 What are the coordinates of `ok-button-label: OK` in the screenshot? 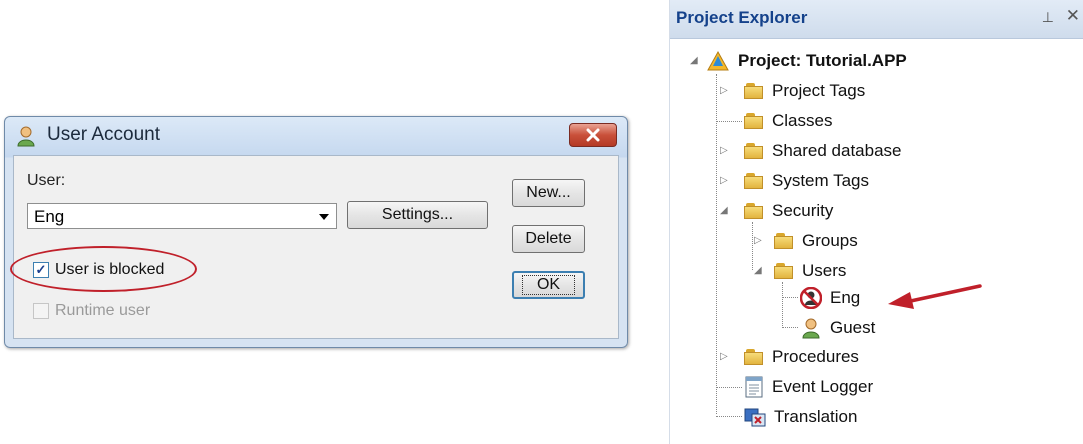 It's located at (548, 285).